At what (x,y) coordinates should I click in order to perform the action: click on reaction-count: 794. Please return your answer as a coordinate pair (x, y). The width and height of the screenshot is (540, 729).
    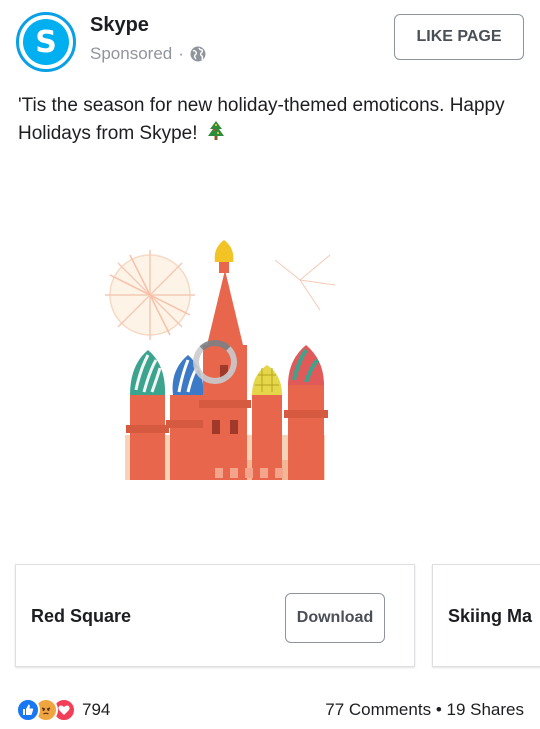
    Looking at the image, I should click on (96, 709).